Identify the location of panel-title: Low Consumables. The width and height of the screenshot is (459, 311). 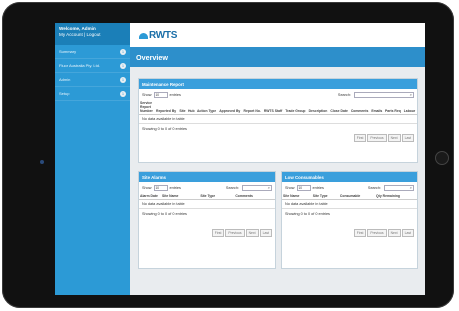
(349, 177).